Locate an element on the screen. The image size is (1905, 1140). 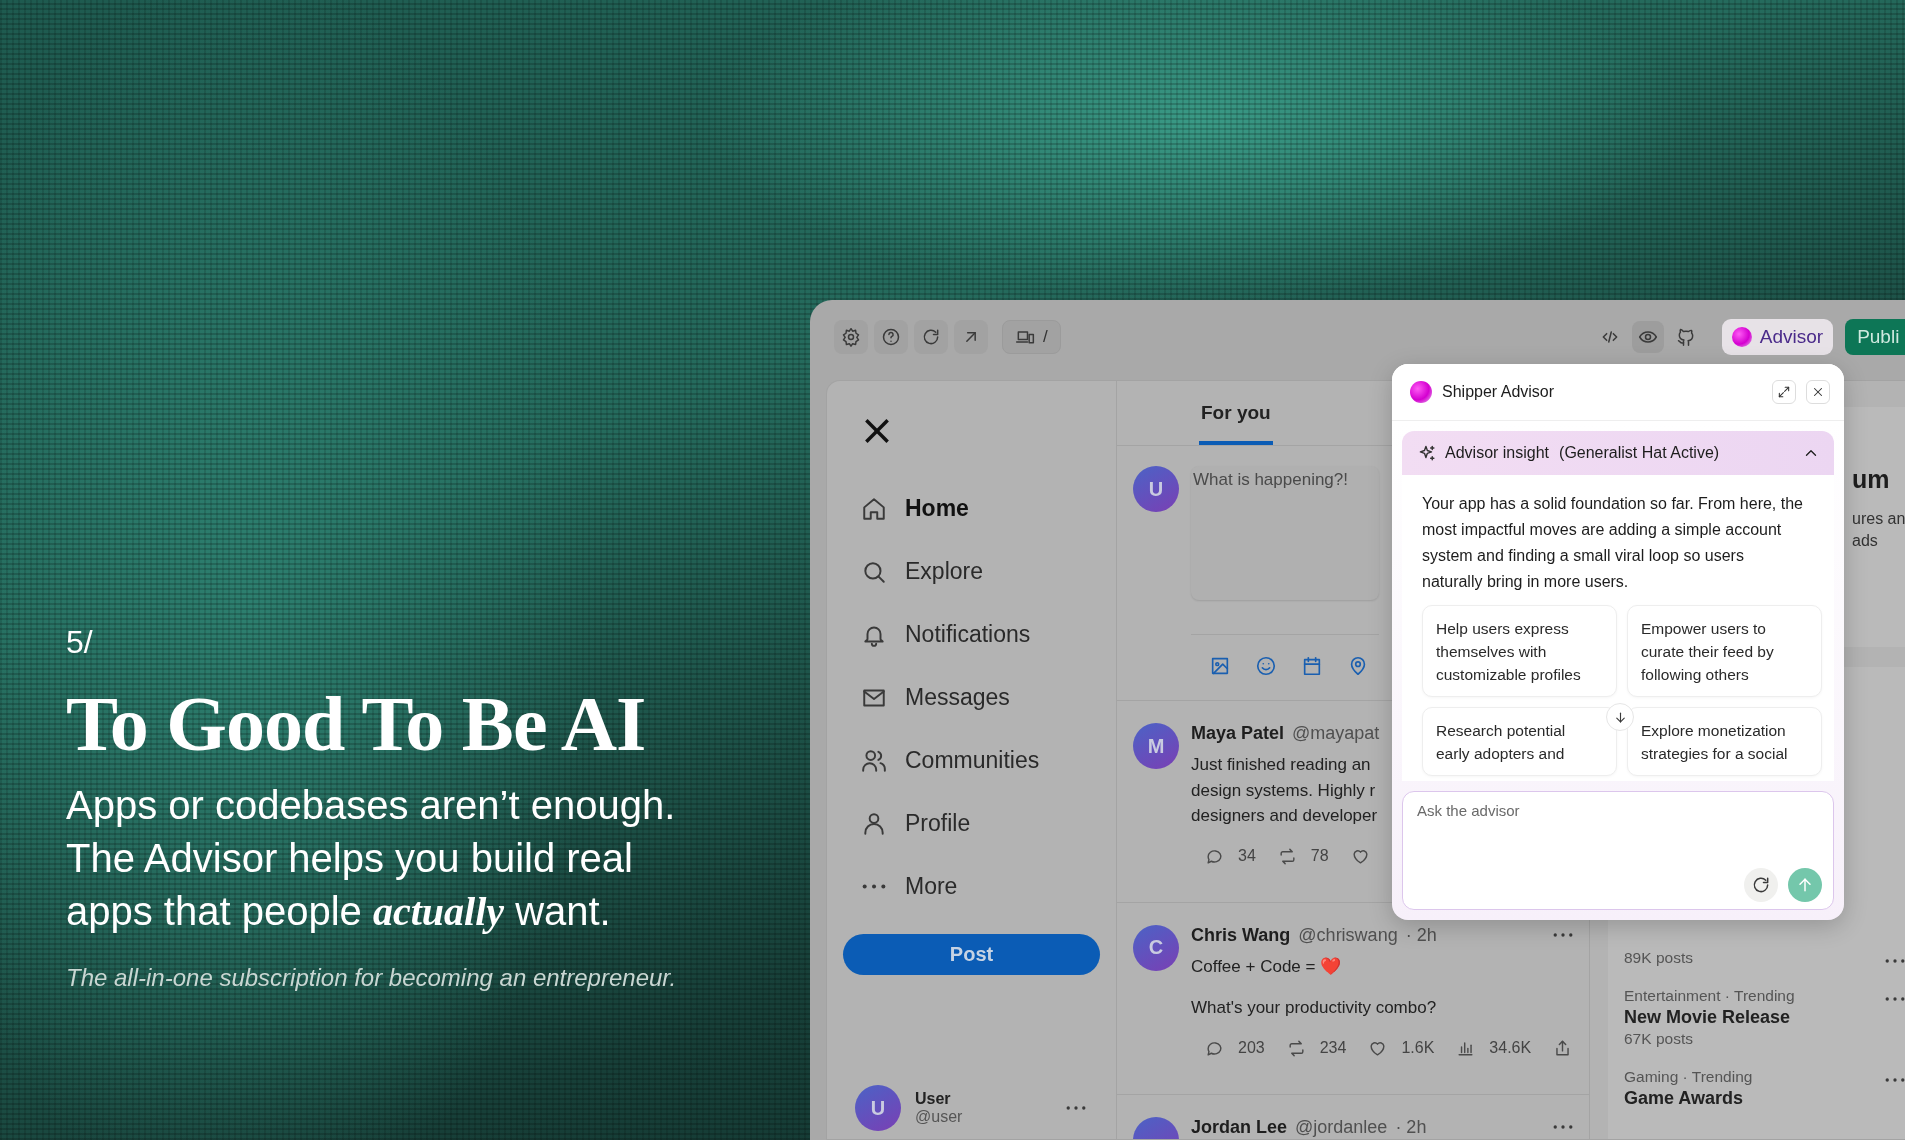
author-name: Chris Wang is located at coordinates (1241, 935).